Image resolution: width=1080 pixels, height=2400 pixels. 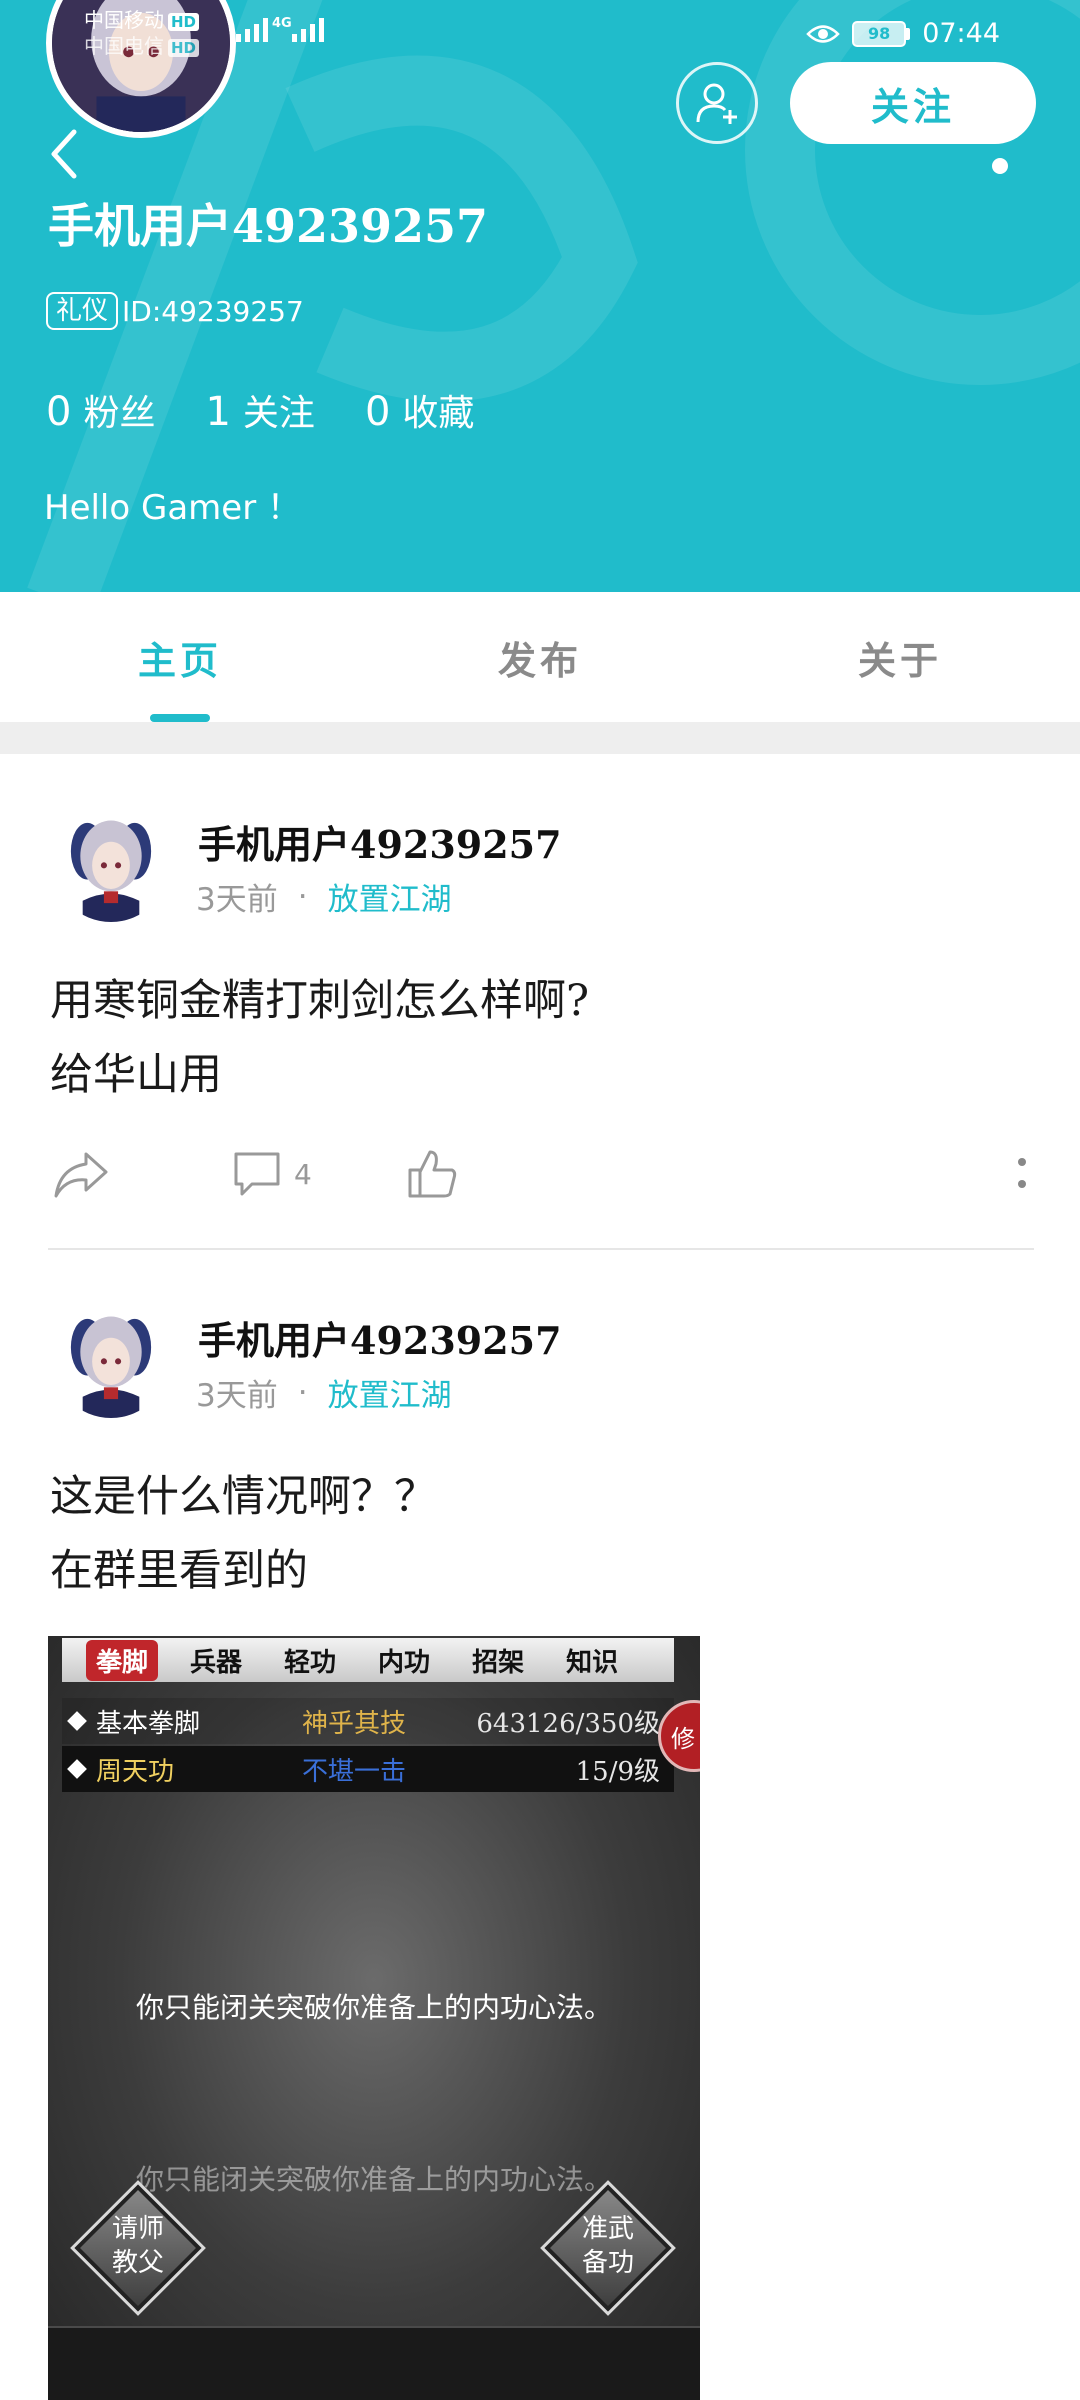 What do you see at coordinates (136, 1075) in the screenshot?
I see `post-text-line: 给华山用` at bounding box center [136, 1075].